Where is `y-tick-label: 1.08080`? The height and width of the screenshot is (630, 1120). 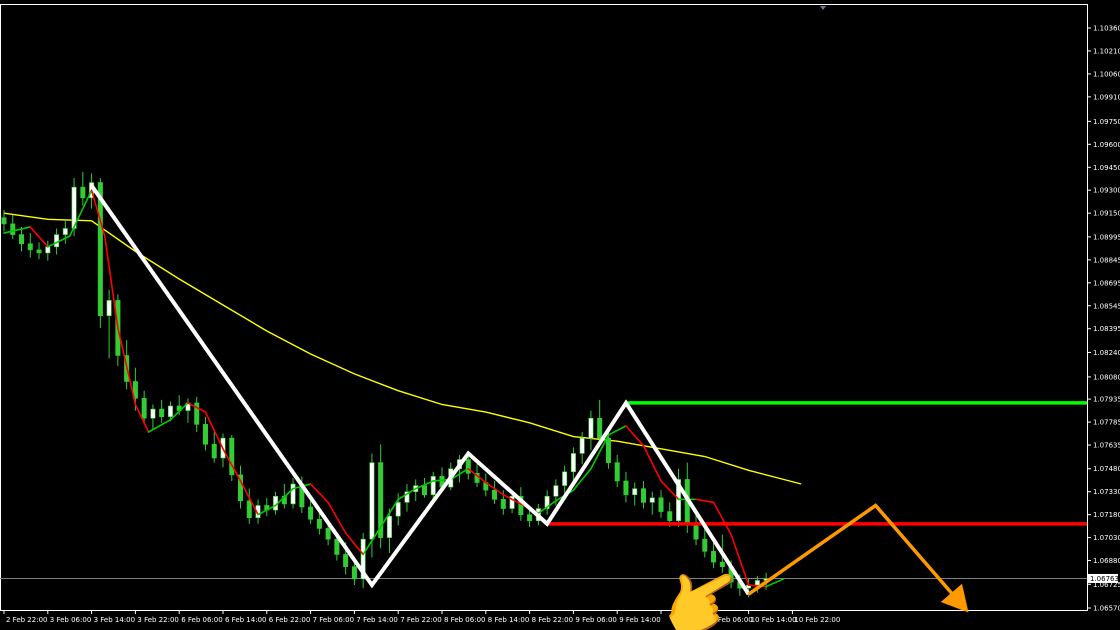
y-tick-label: 1.08080 is located at coordinates (1106, 377).